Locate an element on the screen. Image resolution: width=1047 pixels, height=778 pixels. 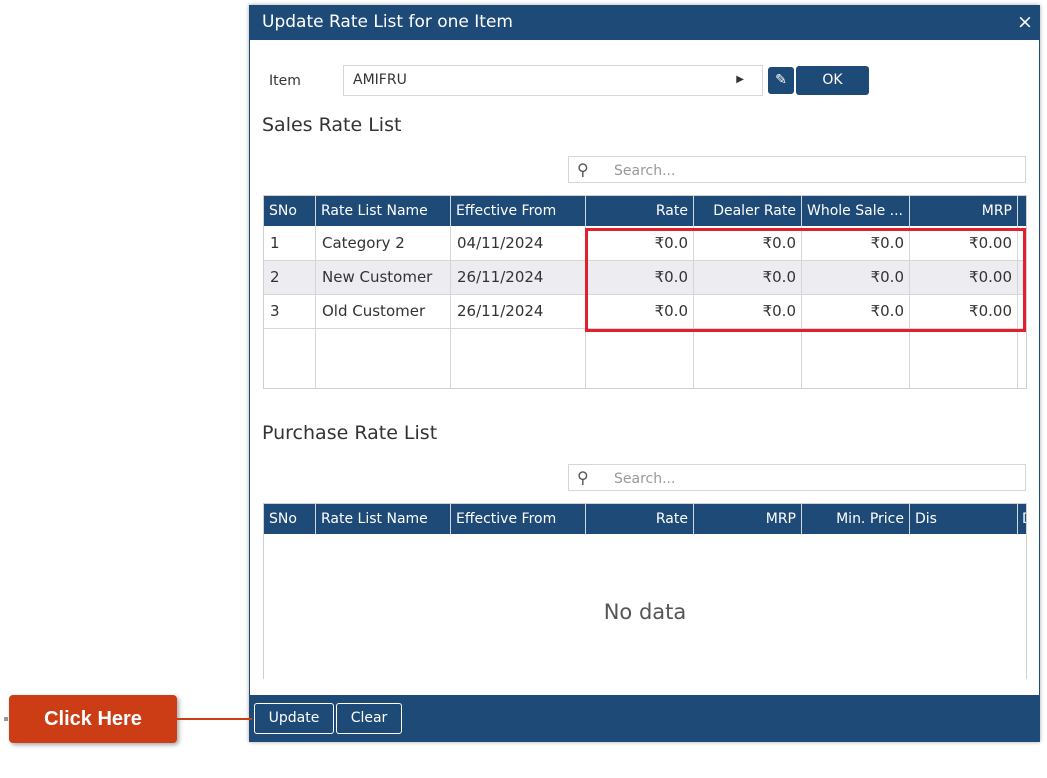
callout-connector is located at coordinates (214, 719).